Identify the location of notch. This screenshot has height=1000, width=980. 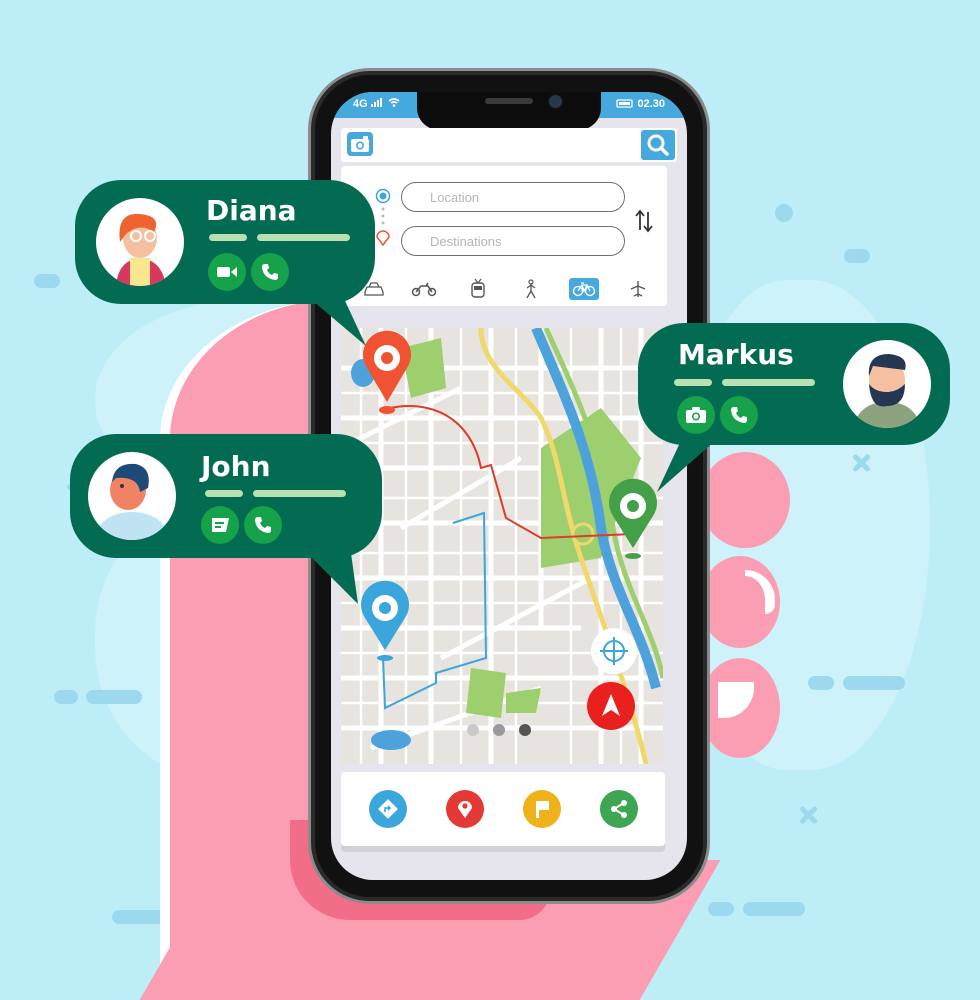
(509, 111).